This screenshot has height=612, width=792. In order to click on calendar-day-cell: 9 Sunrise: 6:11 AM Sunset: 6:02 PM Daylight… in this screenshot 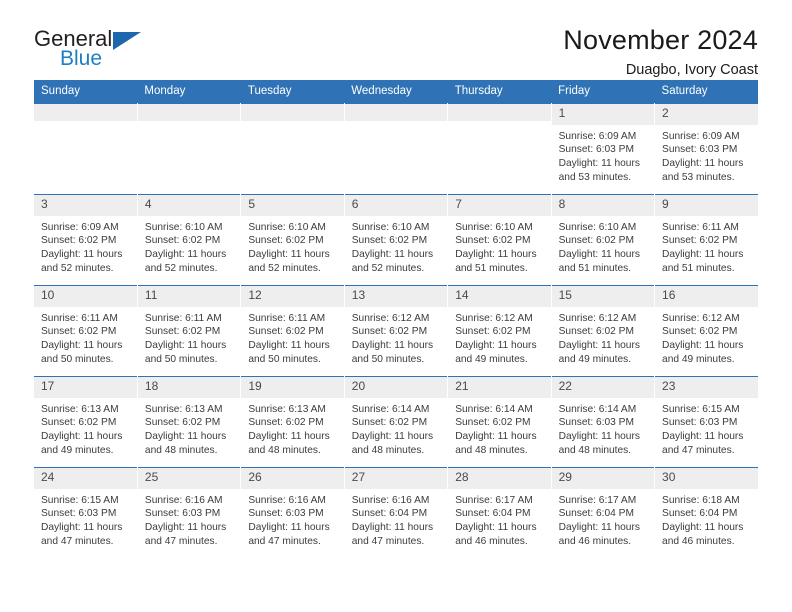, I will do `click(706, 240)`.